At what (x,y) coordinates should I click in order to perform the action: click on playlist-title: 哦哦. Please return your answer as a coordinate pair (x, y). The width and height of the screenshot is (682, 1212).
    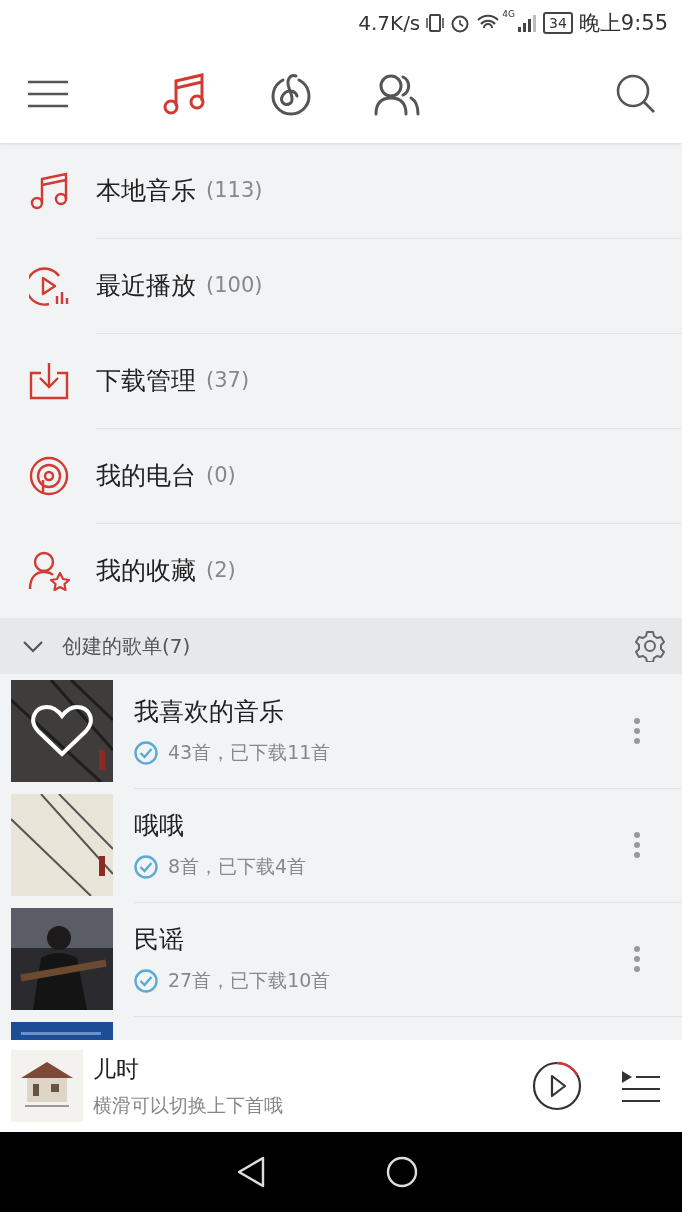
    Looking at the image, I should click on (159, 826).